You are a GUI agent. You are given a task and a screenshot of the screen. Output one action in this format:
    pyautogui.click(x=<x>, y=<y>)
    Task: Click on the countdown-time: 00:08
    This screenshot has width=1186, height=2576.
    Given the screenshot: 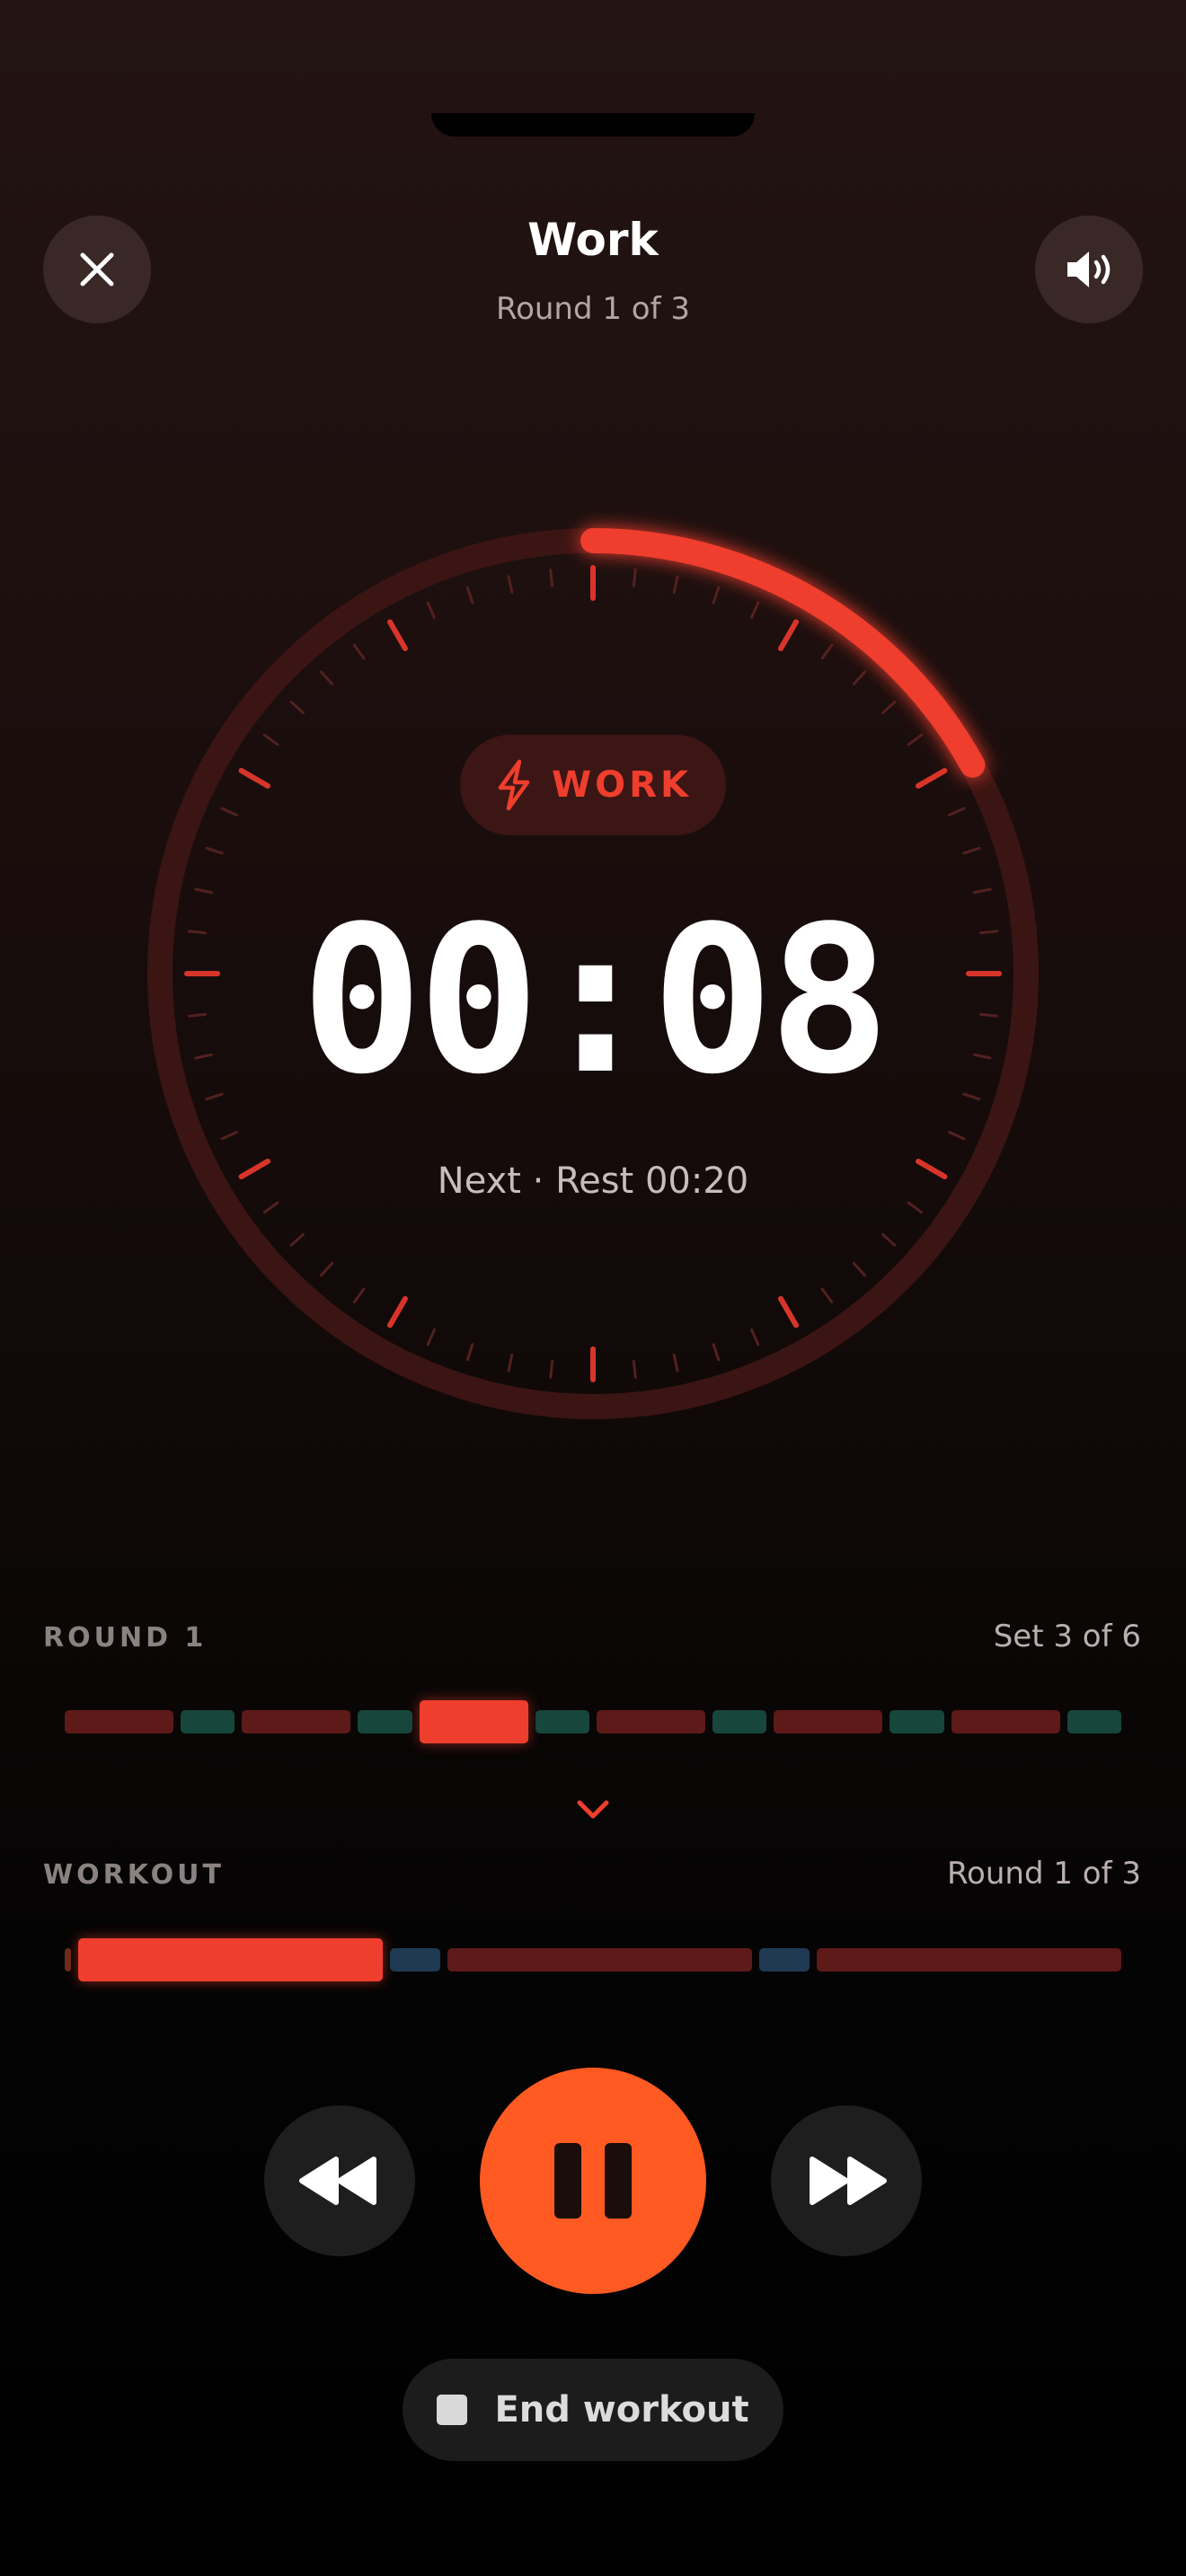 What is the action you would take?
    pyautogui.click(x=595, y=1001)
    